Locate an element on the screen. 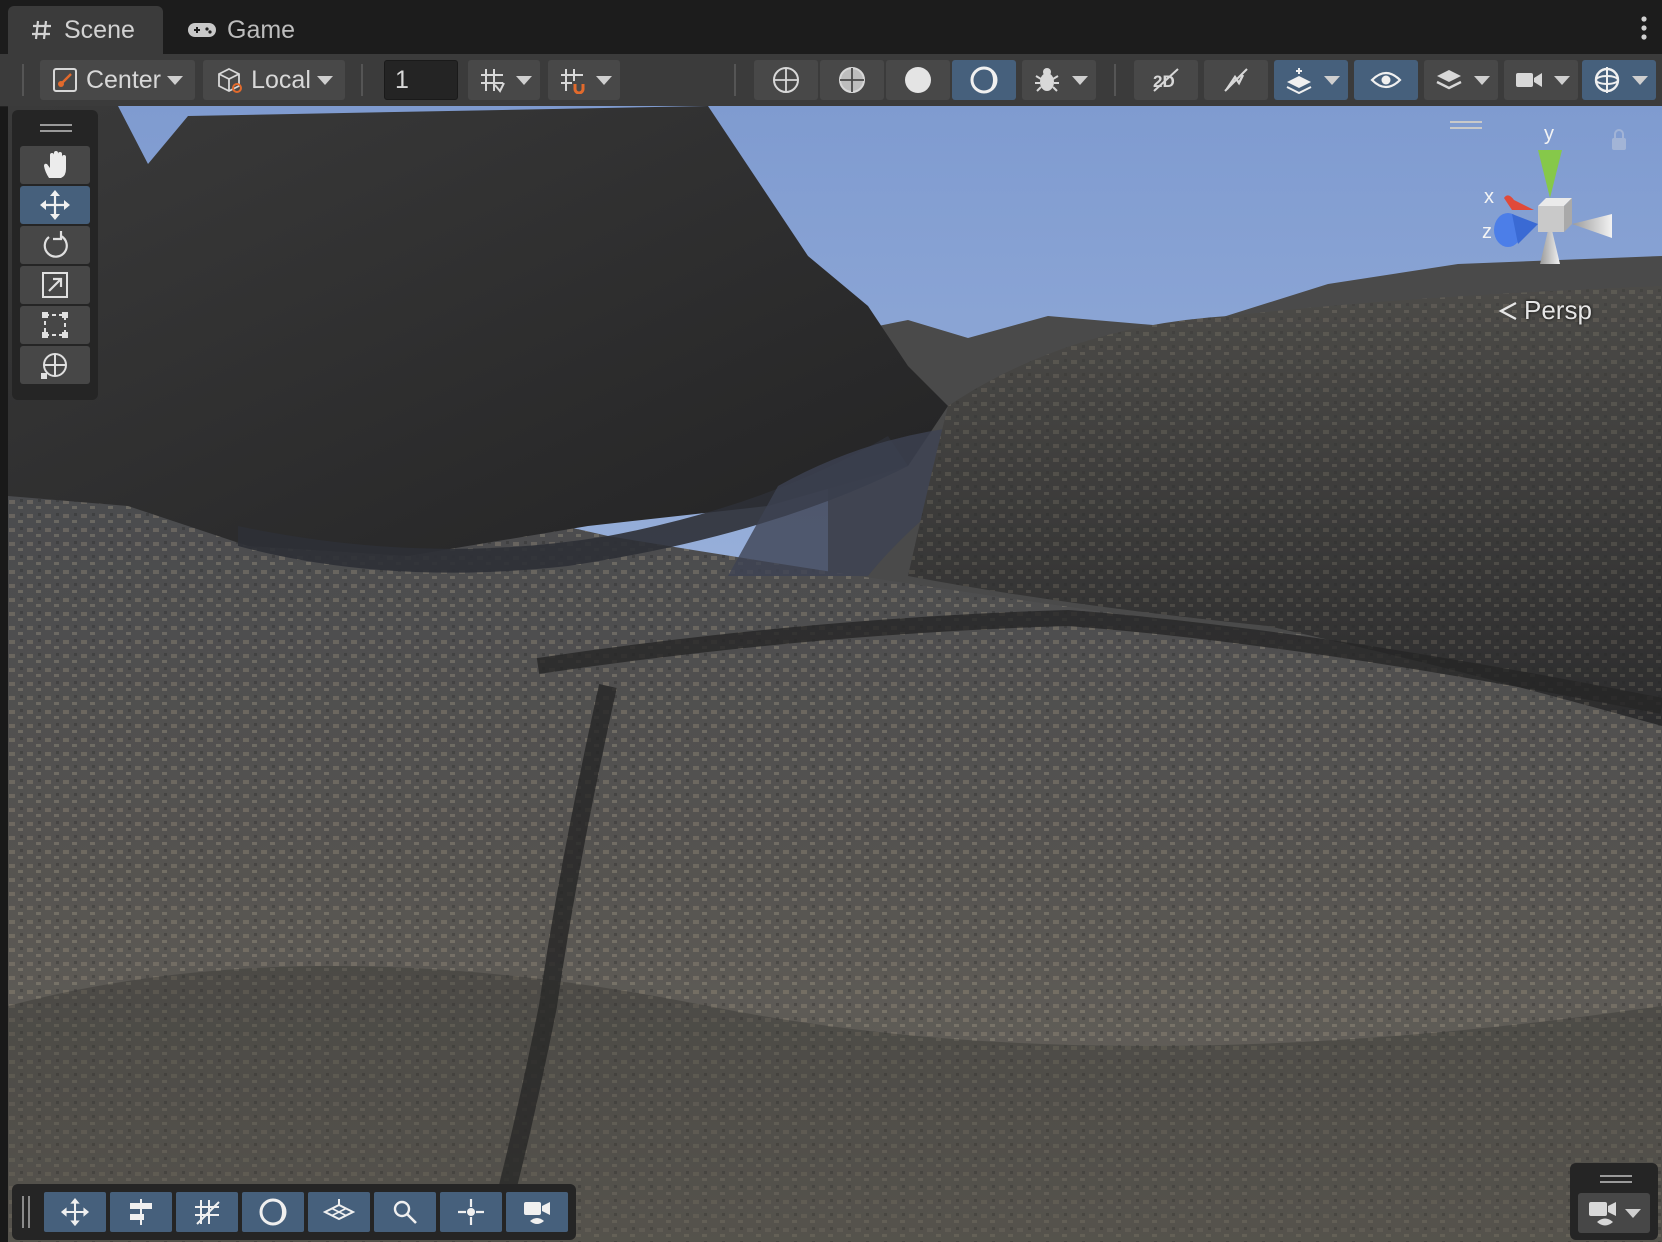 Image resolution: width=1662 pixels, height=1242 pixels. layers-dropdown is located at coordinates (1461, 80).